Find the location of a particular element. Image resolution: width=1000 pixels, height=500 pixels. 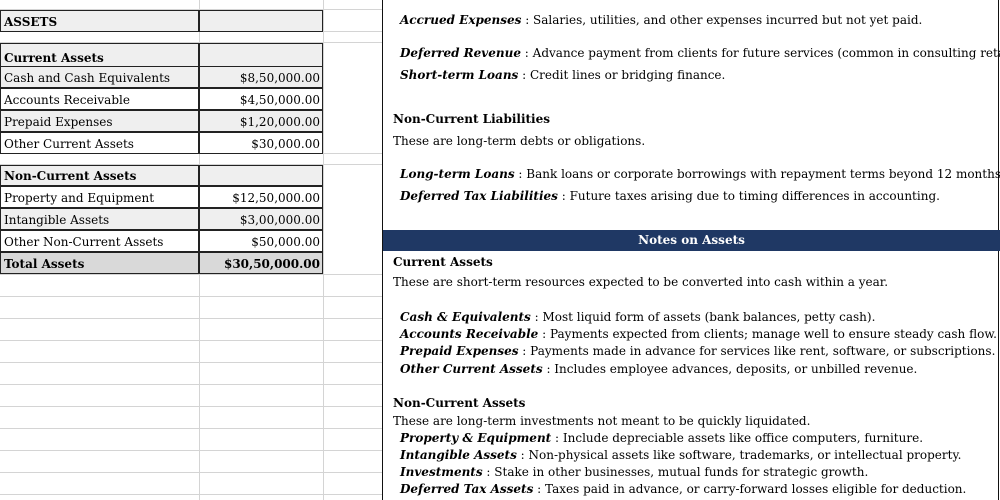

note-term: Accrued Expenses is located at coordinates (461, 20).